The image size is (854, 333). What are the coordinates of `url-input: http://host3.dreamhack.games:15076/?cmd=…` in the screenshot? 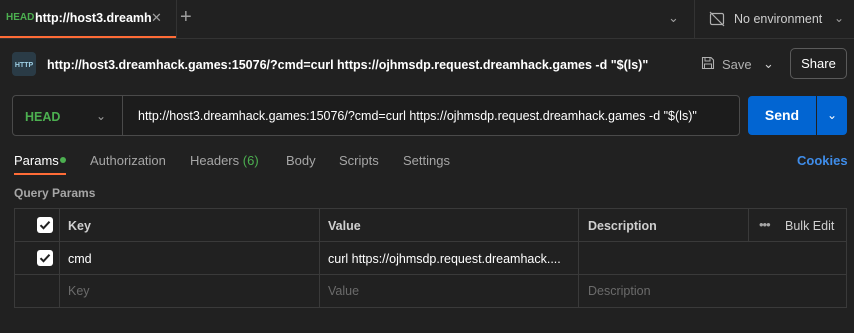 It's located at (417, 116).